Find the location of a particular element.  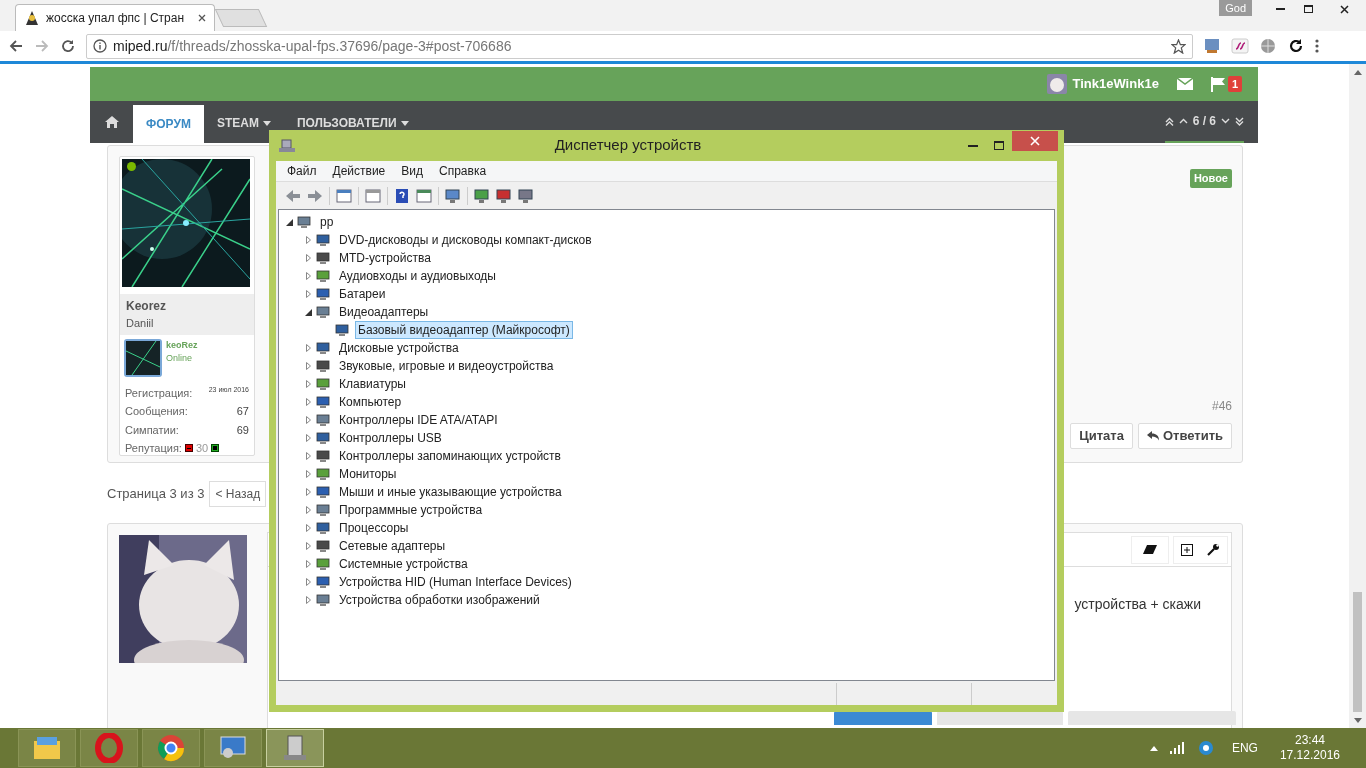

tree-item: Устройства HID (Human Interface Devices) is located at coordinates (455, 582).